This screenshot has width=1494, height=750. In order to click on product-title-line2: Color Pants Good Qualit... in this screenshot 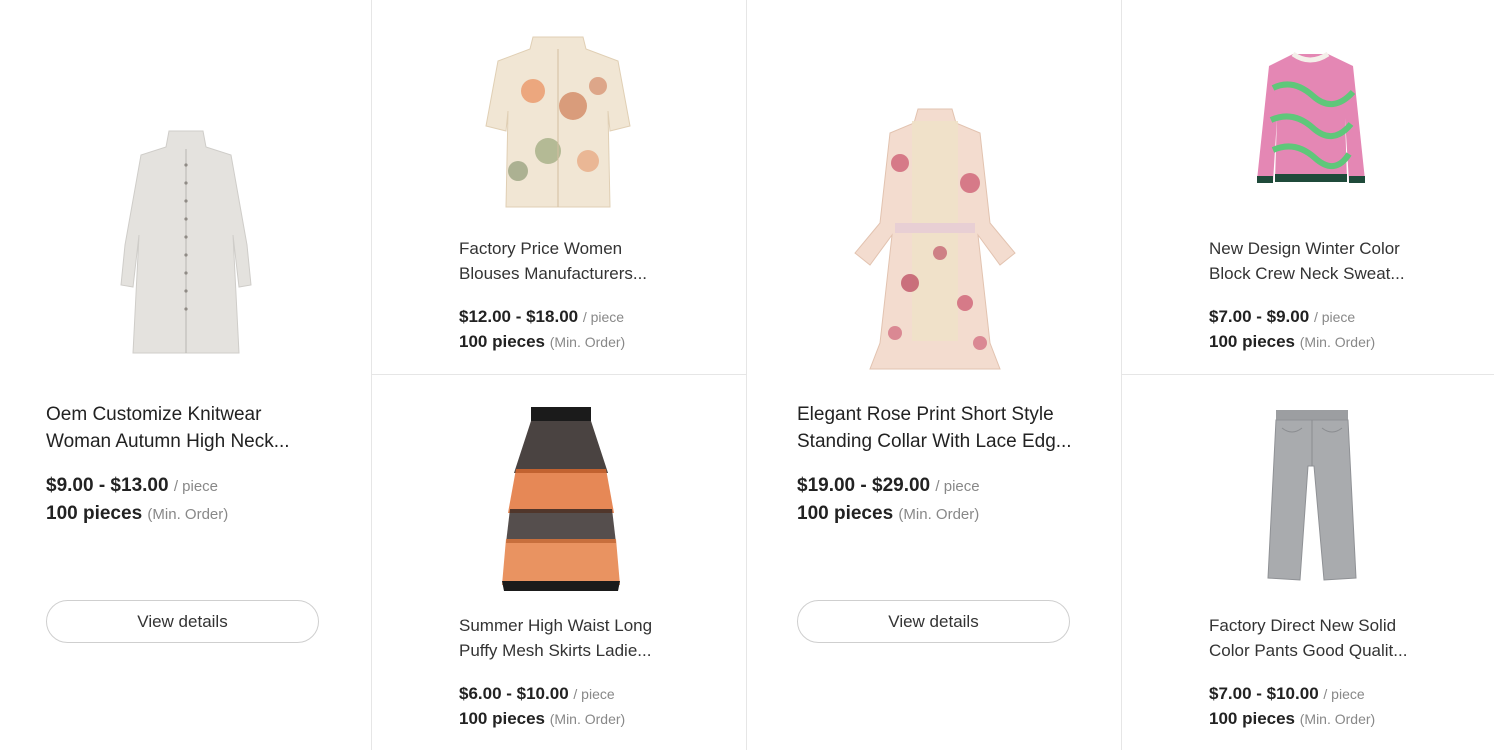, I will do `click(1309, 650)`.